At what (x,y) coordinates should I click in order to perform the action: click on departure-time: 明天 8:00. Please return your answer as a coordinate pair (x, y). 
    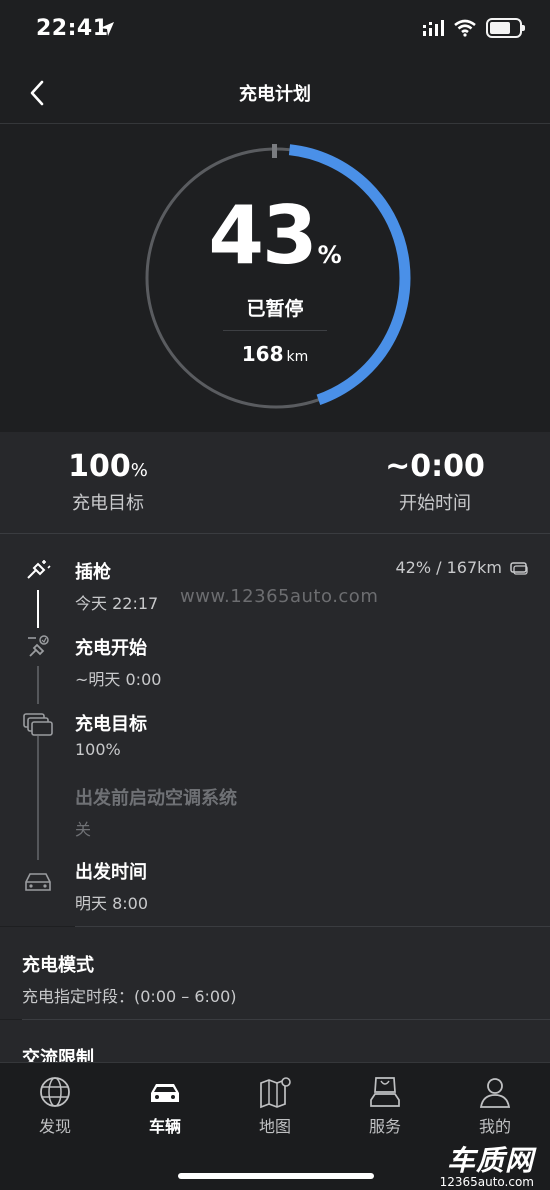
    Looking at the image, I should click on (112, 903).